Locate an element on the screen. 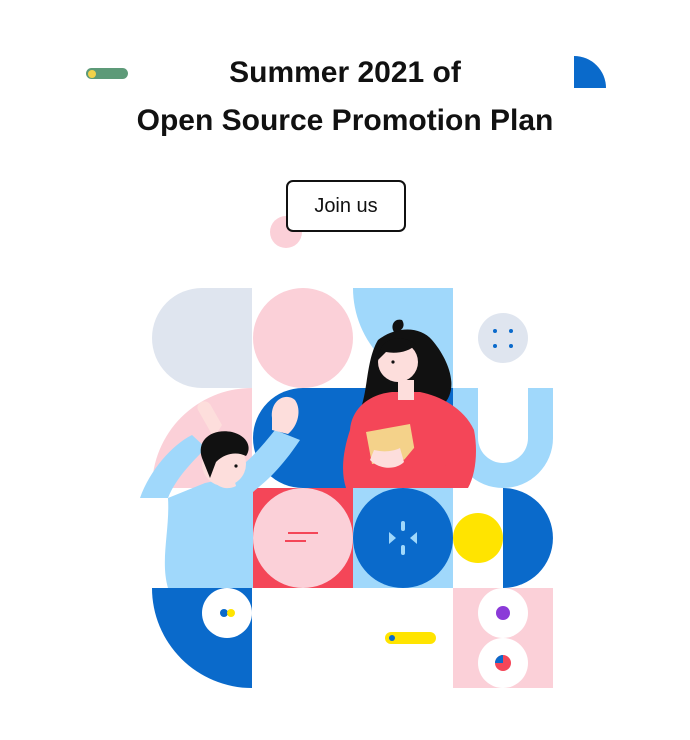 The width and height of the screenshot is (690, 740). pink-circle-tile is located at coordinates (303, 338).